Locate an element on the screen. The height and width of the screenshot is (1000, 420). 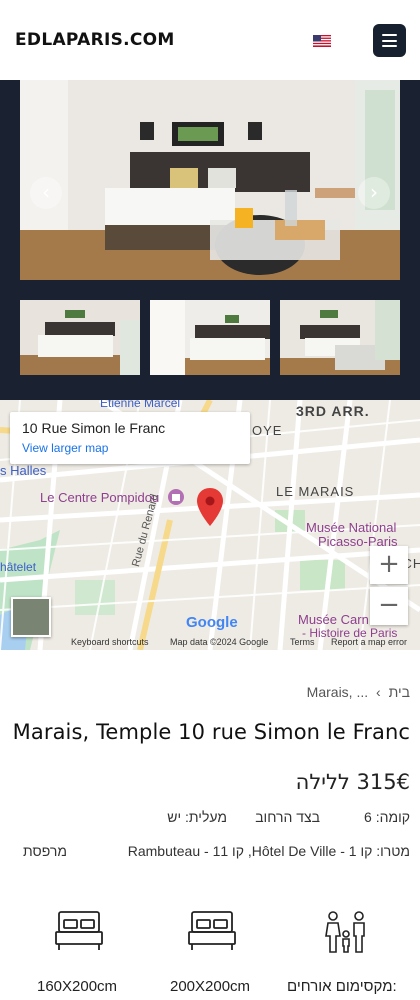
map-label: LE MARAIS is located at coordinates (315, 491).